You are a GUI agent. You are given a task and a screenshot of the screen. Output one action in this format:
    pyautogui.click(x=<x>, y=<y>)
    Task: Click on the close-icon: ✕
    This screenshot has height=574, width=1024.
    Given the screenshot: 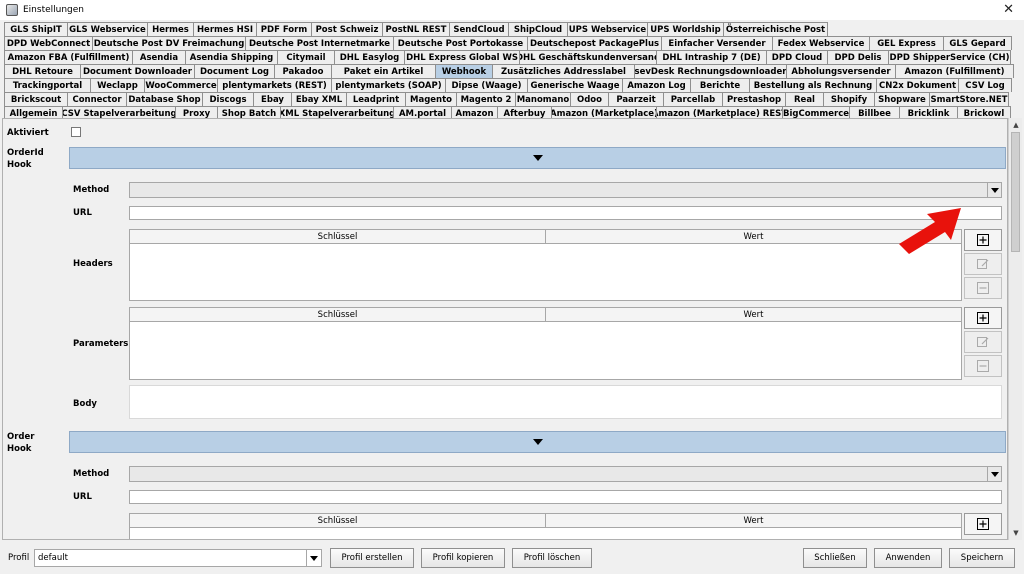 What is the action you would take?
    pyautogui.click(x=1008, y=9)
    